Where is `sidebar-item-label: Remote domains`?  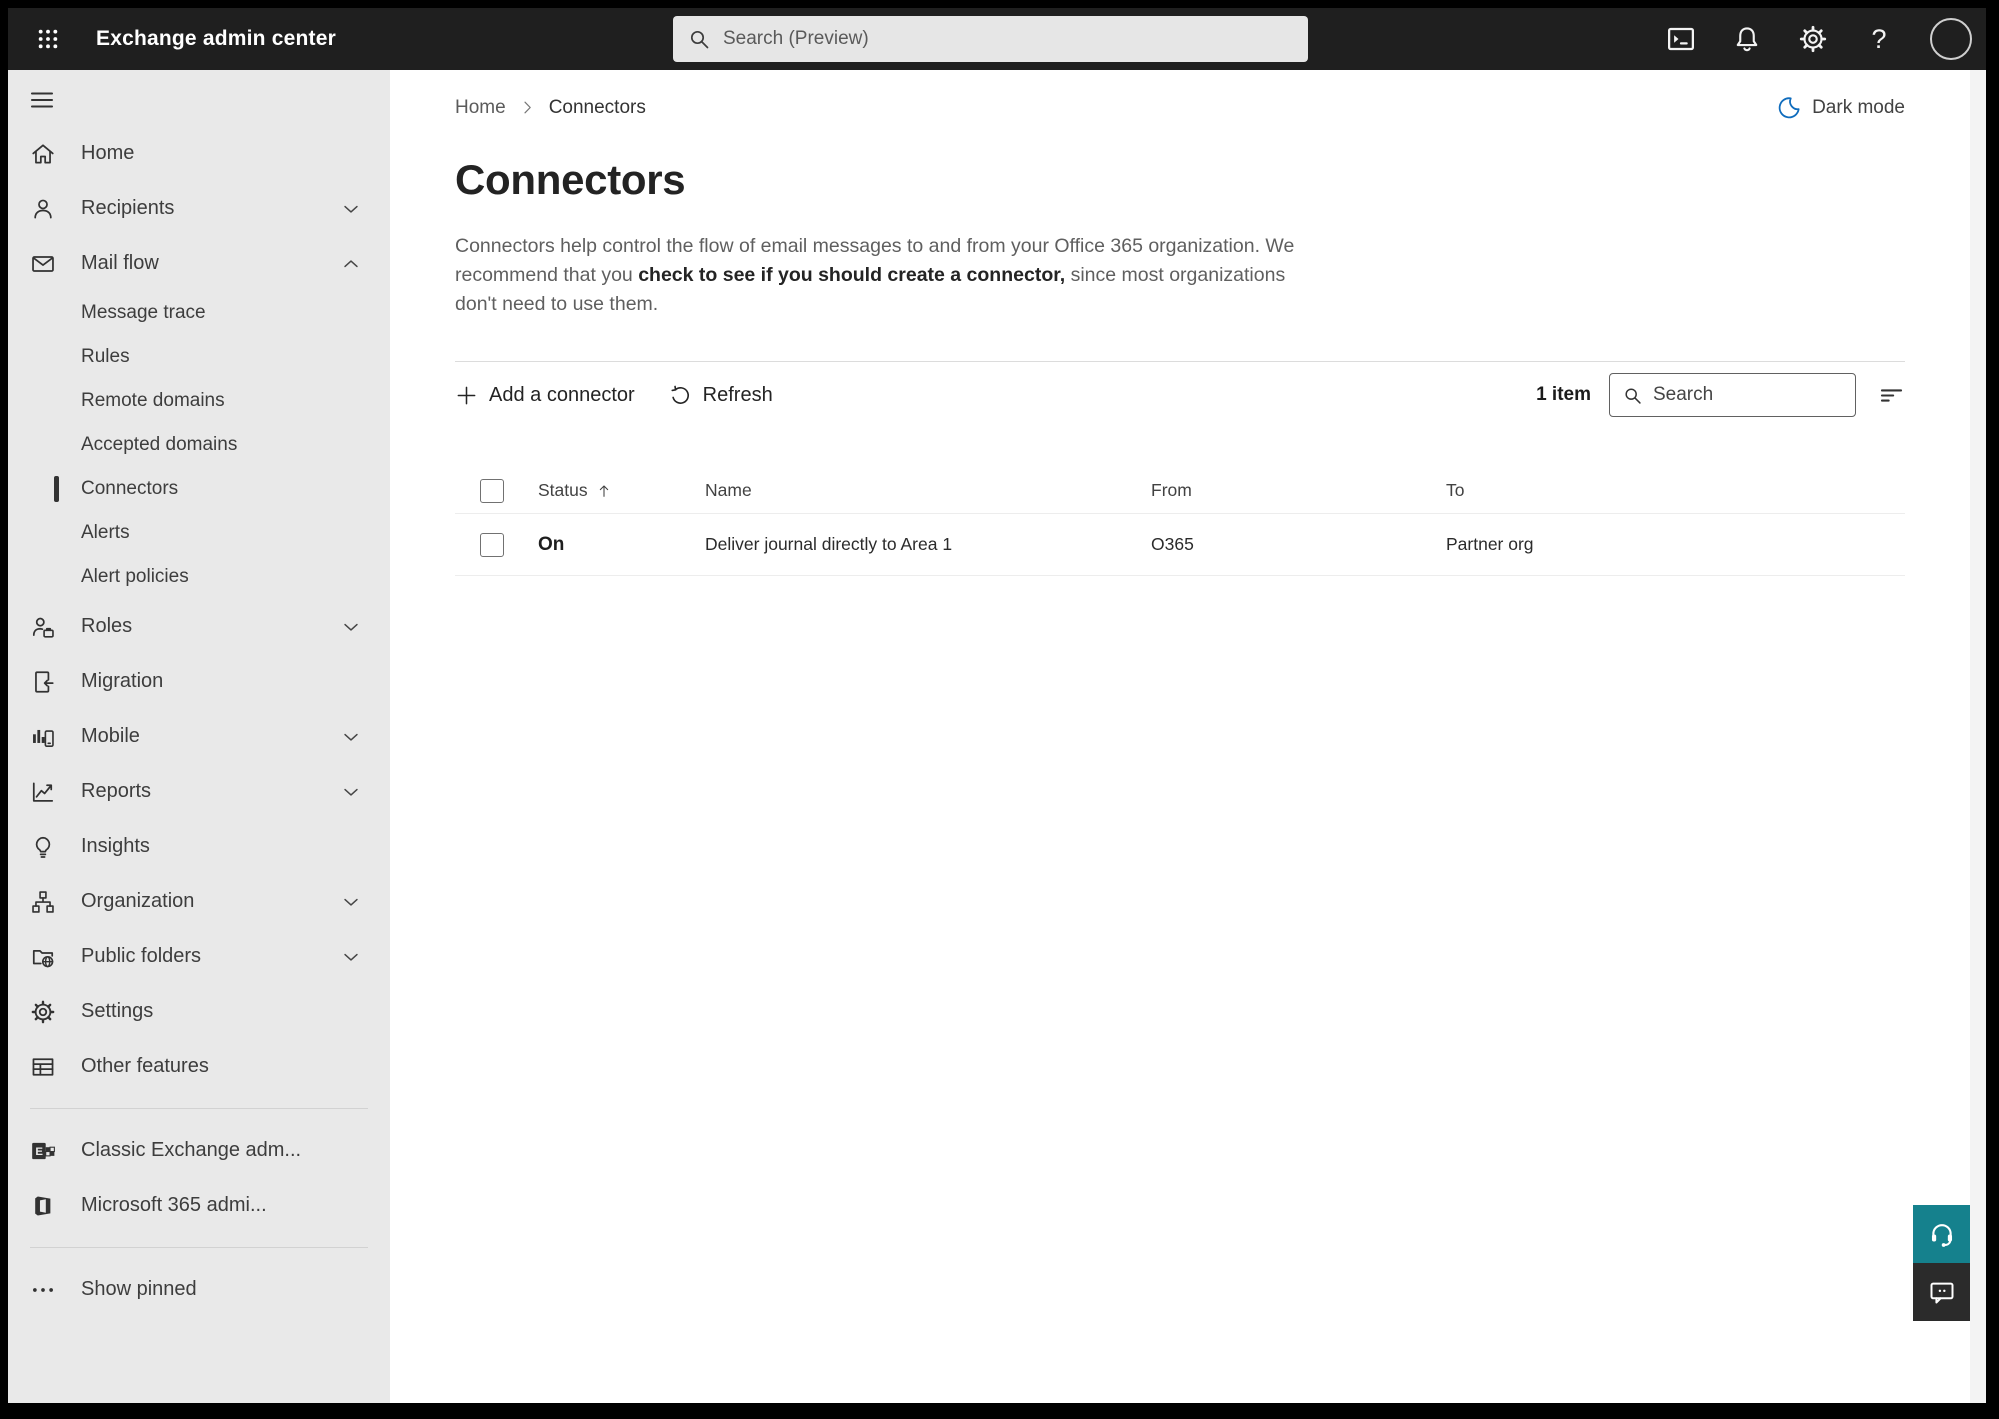 sidebar-item-label: Remote domains is located at coordinates (153, 400).